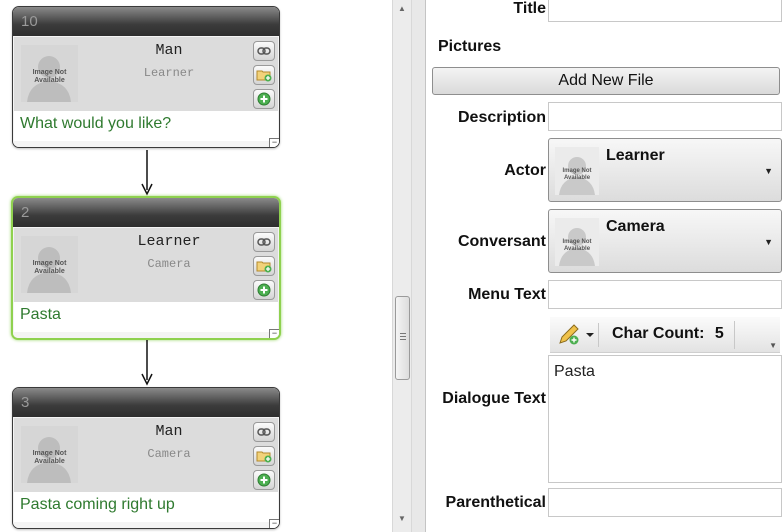 The image size is (784, 532). I want to click on conversant-dropdown: Image Not Available Camera ▼, so click(665, 241).